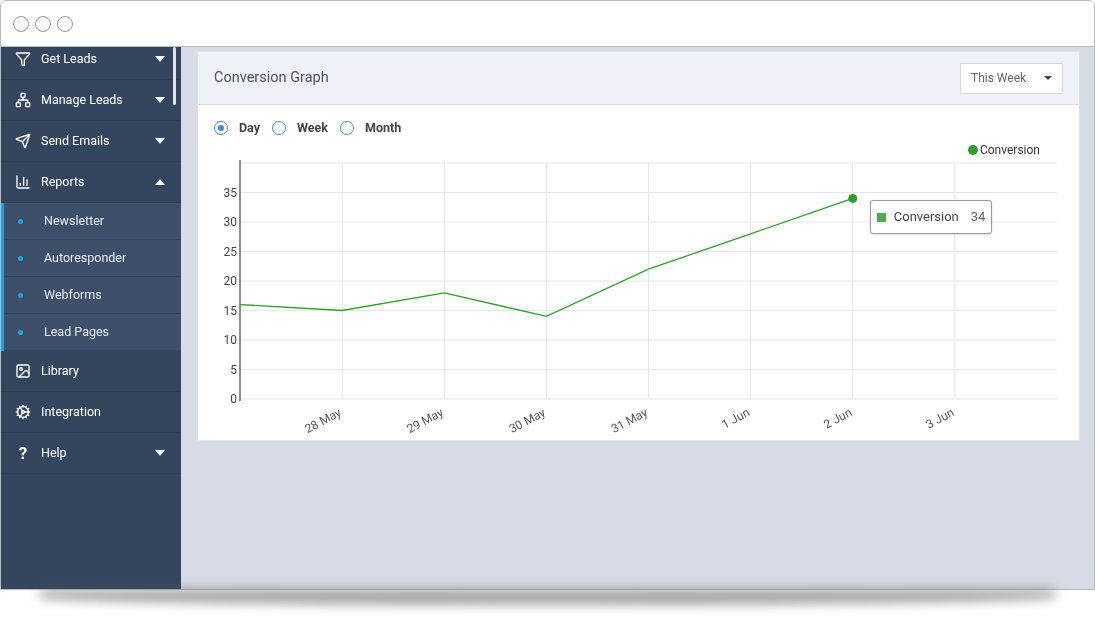 This screenshot has height=623, width=1095. What do you see at coordinates (23, 371) in the screenshot?
I see `image-icon` at bounding box center [23, 371].